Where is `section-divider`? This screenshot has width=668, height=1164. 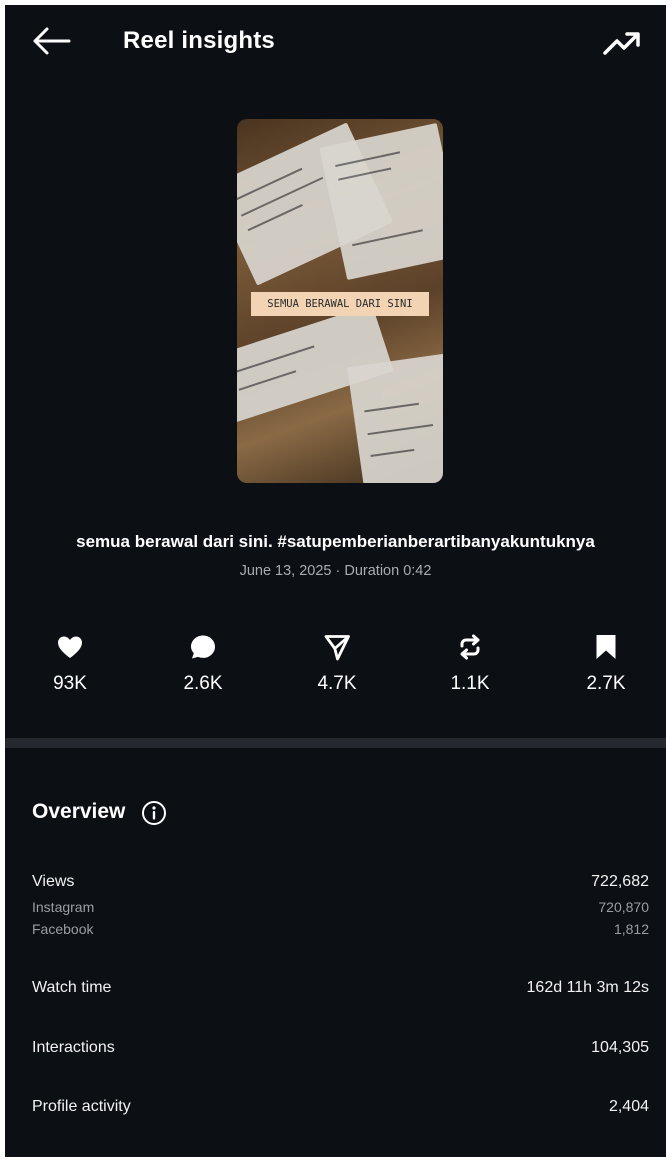 section-divider is located at coordinates (335, 743).